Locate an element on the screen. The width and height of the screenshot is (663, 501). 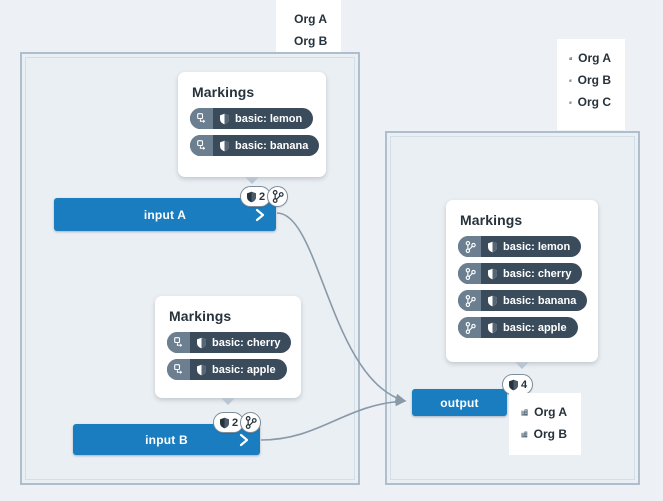
badge-markings-count-output: 4 is located at coordinates (518, 384).